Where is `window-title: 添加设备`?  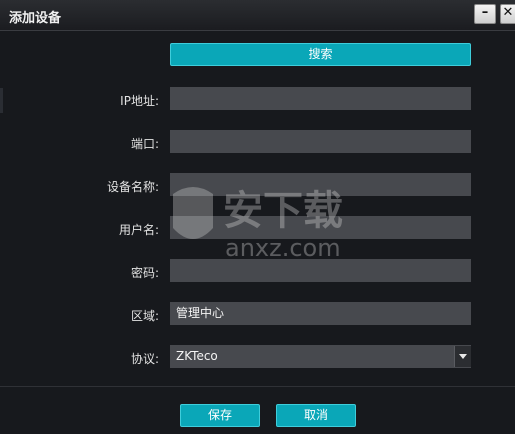 window-title: 添加设备 is located at coordinates (35, 18).